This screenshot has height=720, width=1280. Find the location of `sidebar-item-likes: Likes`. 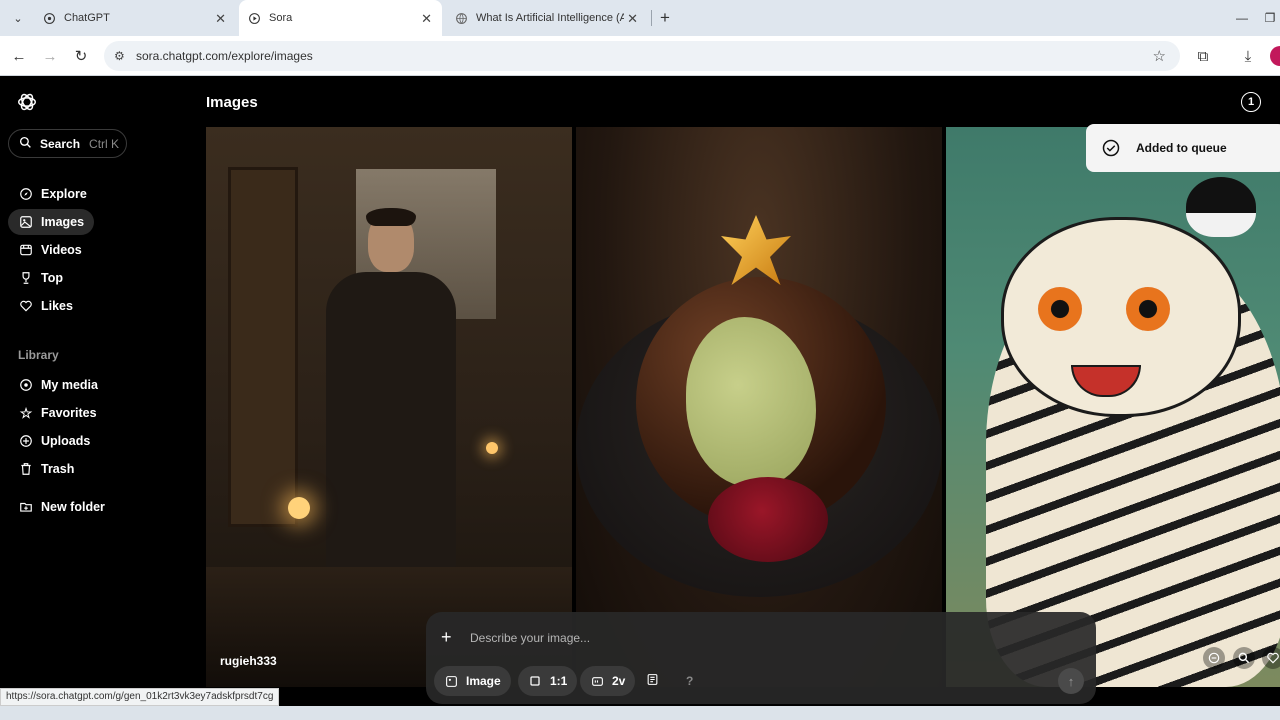

sidebar-item-likes: Likes is located at coordinates (51, 306).